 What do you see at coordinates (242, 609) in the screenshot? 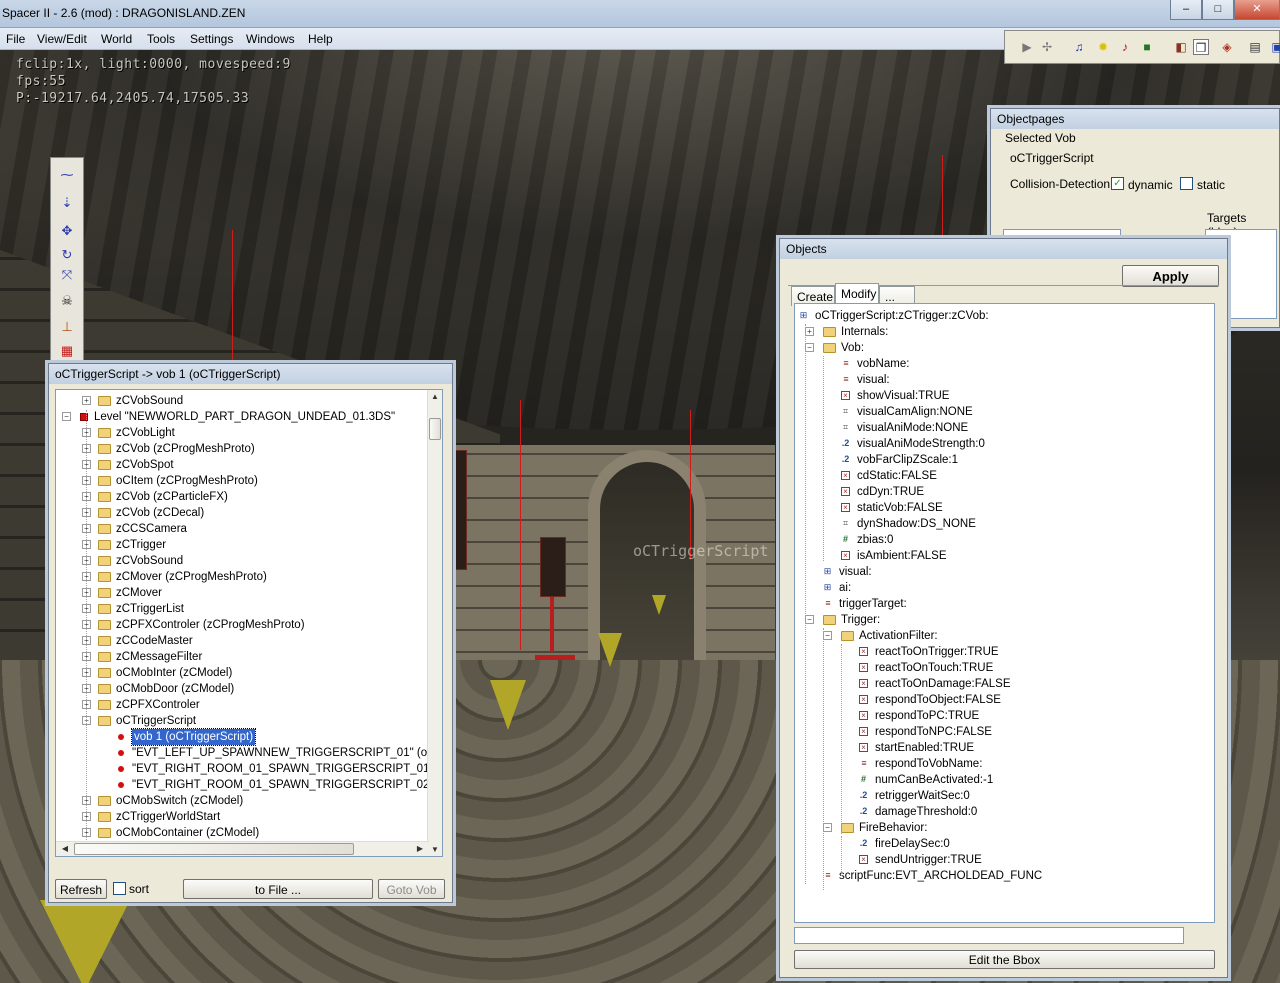
I see `vob-class-folder: + zCTriggerList` at bounding box center [242, 609].